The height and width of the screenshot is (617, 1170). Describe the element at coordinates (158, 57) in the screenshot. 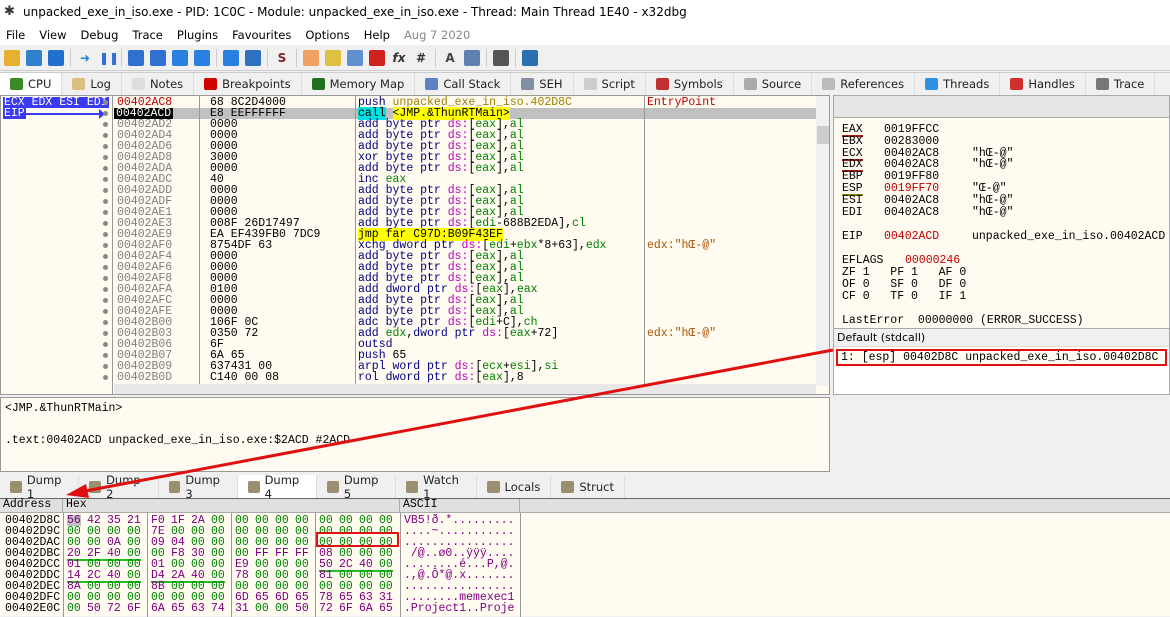

I see `step-over-icon` at that location.